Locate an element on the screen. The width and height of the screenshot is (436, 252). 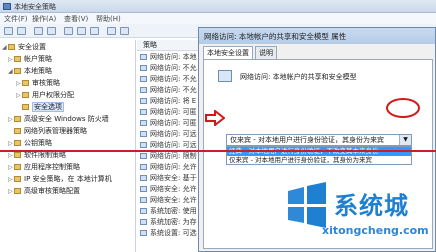
dialog-titlebar: 网络访问: 本地帐户的共享和安全模型 属性 is located at coordinates (317, 36).